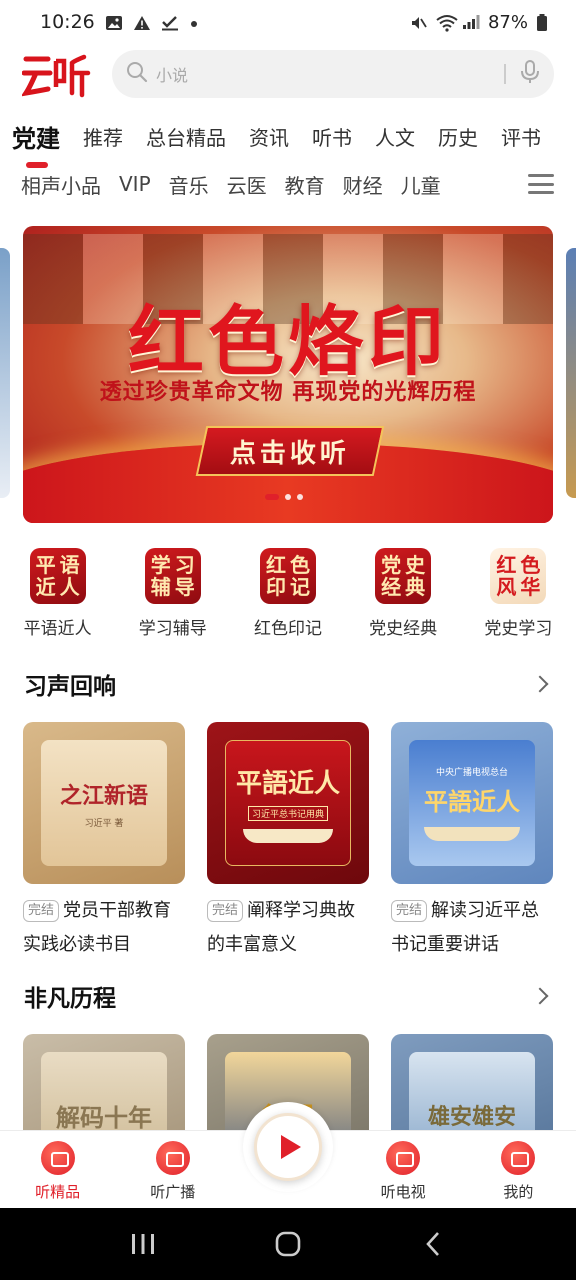  What do you see at coordinates (289, 453) in the screenshot?
I see `banner-cta-label: 点击收听` at bounding box center [289, 453].